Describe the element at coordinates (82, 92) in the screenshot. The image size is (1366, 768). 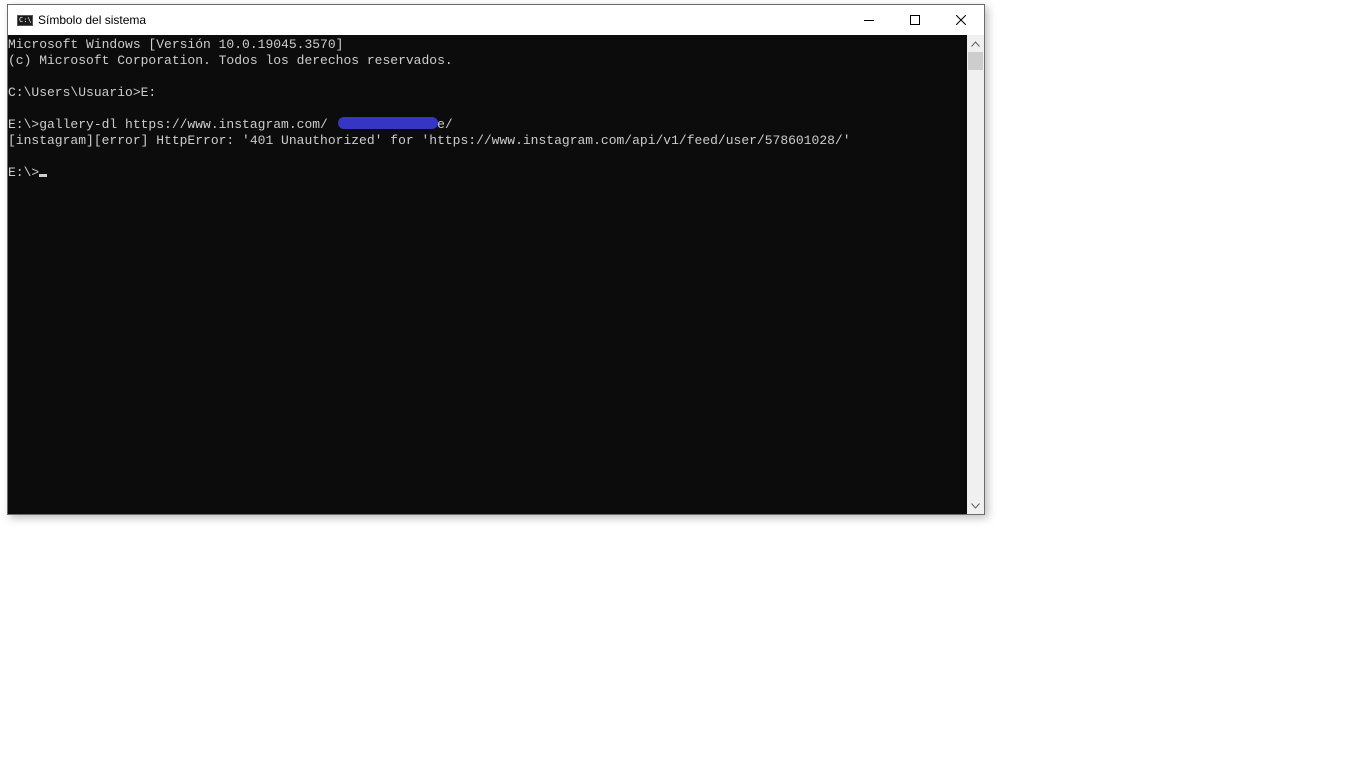
I see `console-line: C:\Users\Usuario>E:` at that location.